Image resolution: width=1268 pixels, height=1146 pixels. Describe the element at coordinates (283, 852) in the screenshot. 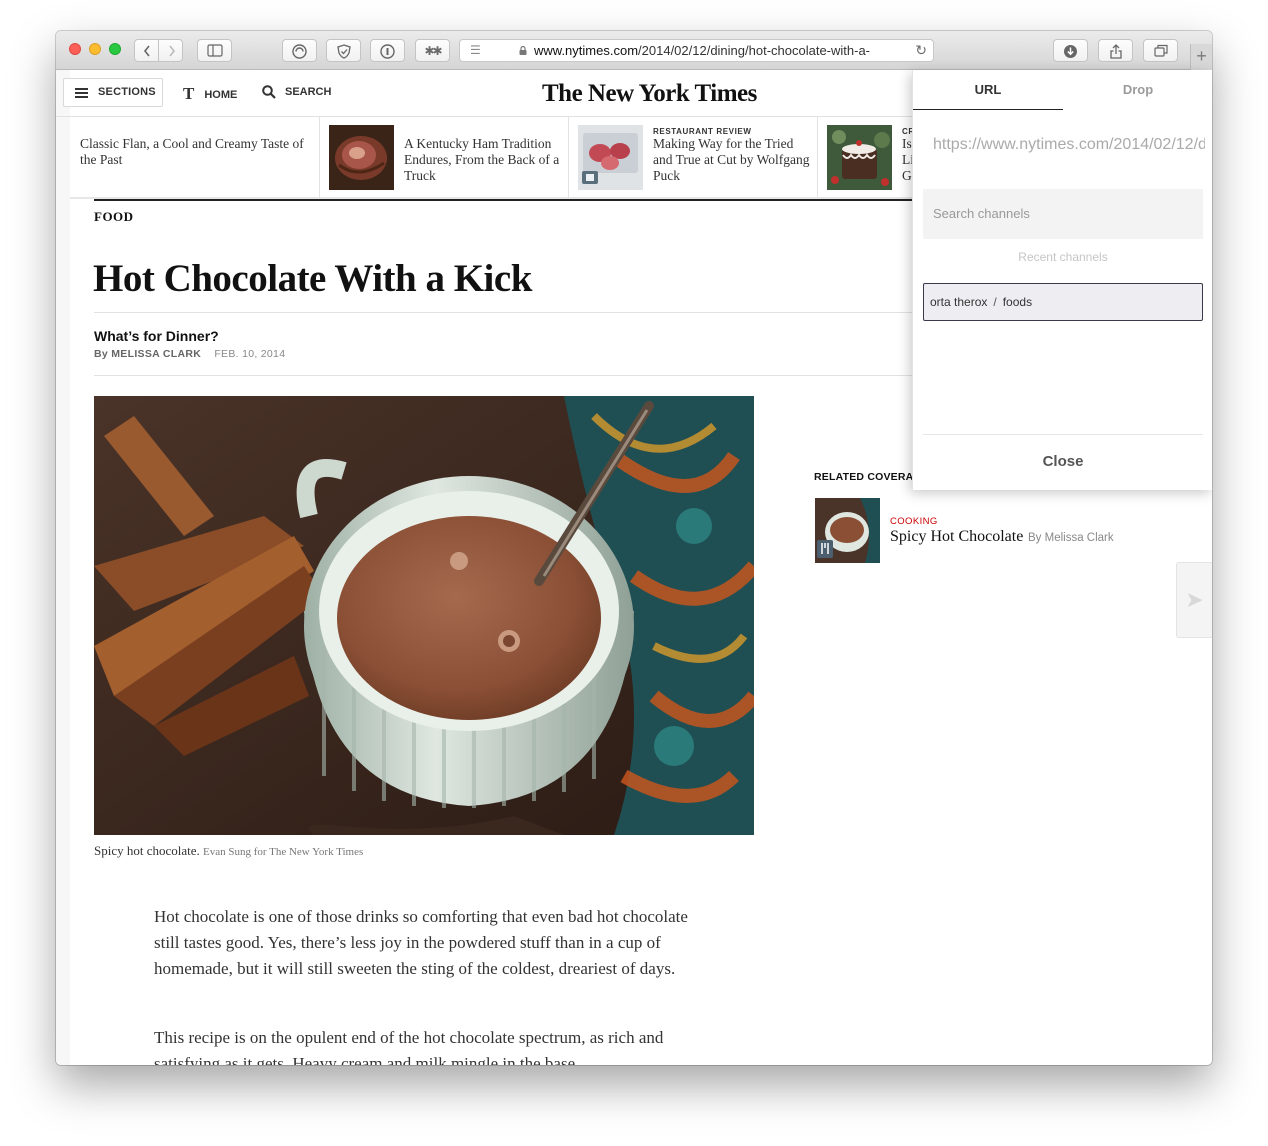

I see `photo-credit: Evan Sung for The New York Times` at that location.